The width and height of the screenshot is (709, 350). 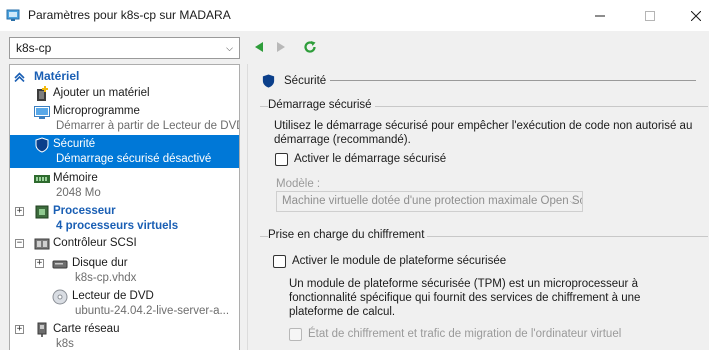 What do you see at coordinates (106, 278) in the screenshot?
I see `sidebar-item-sublabel: k8s-cp.vhdx` at bounding box center [106, 278].